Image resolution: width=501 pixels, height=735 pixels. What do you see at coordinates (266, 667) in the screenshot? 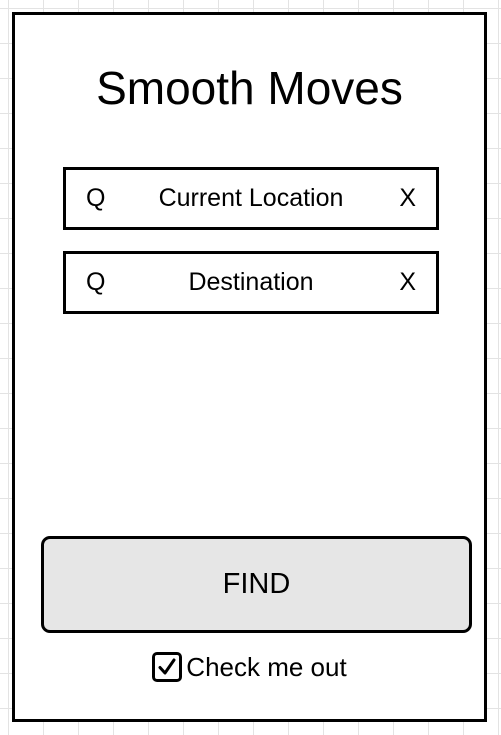
I see `check-me-out-label: Check me out` at bounding box center [266, 667].